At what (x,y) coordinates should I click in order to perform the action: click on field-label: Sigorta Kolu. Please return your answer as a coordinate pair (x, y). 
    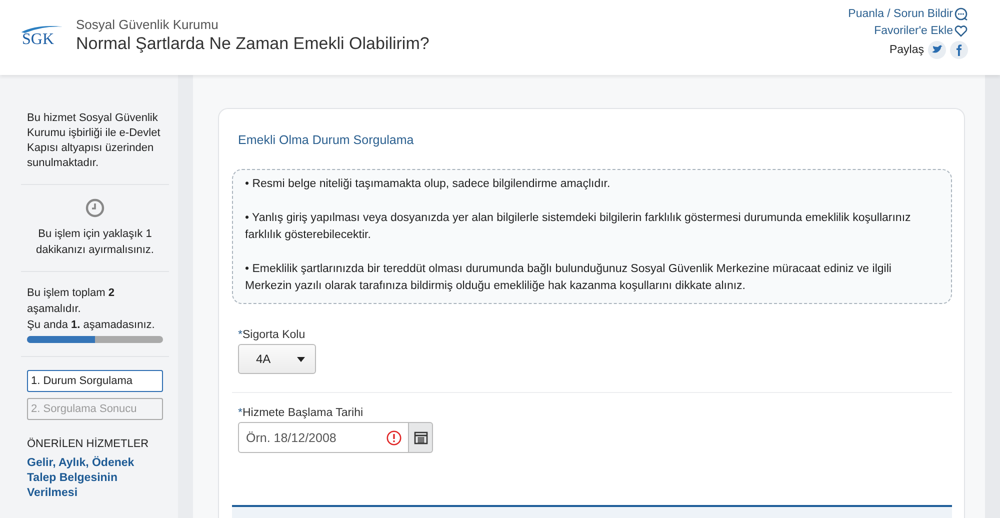
    Looking at the image, I should click on (274, 335).